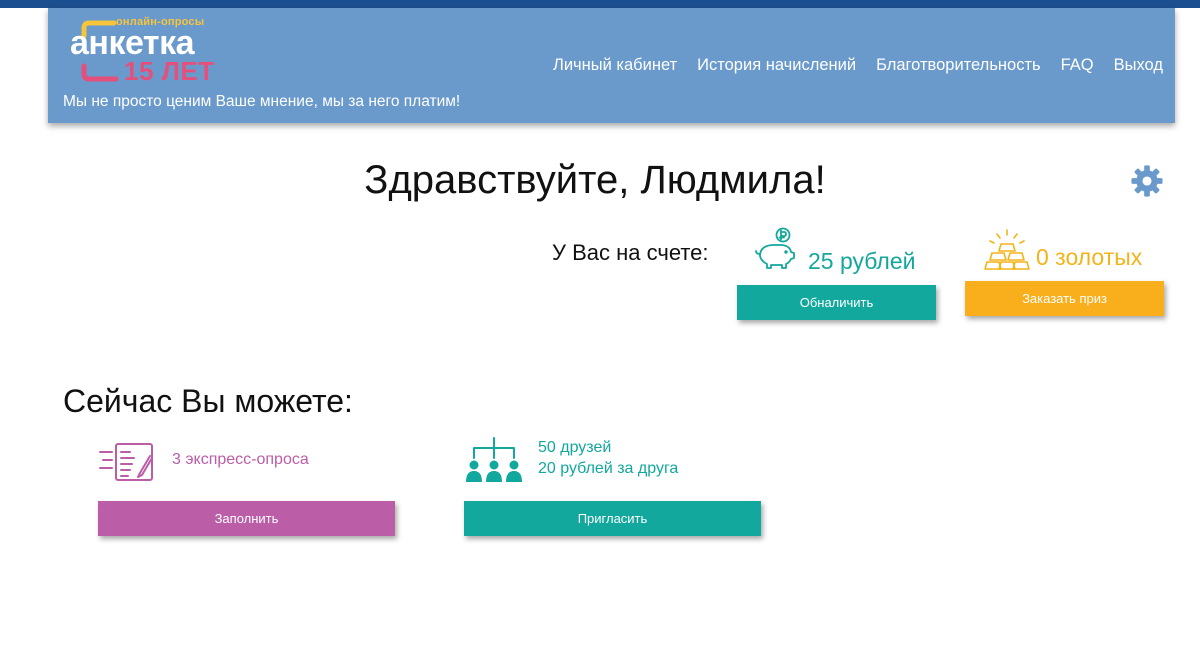 This screenshot has width=1200, height=667. I want to click on fill-survey-button: Заполнить, so click(246, 518).